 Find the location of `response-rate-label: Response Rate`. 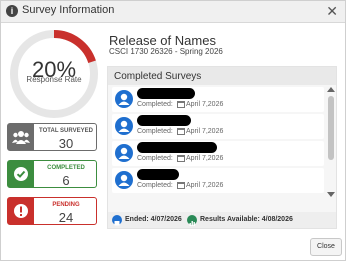

response-rate-label: Response Rate is located at coordinates (54, 79).